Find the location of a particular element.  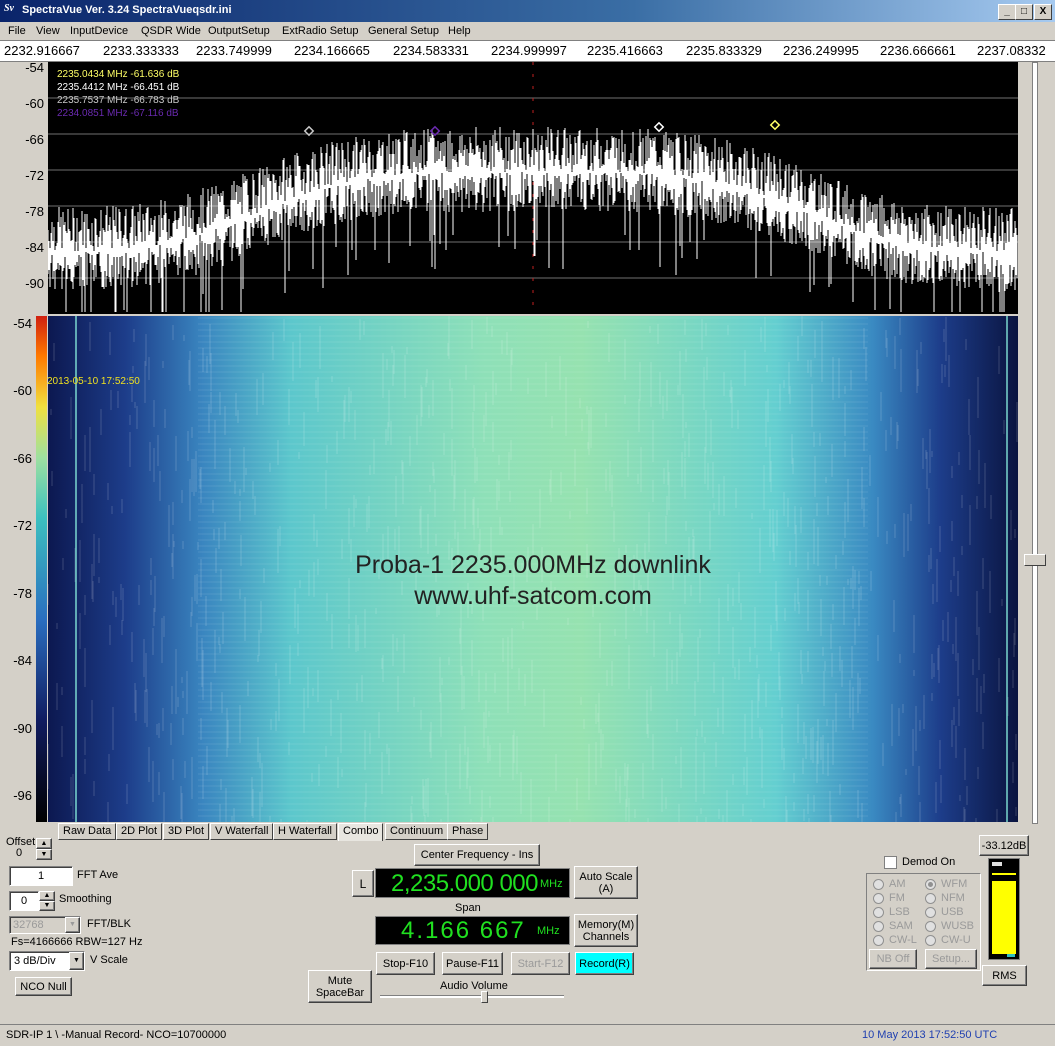

mode-wusb-label: WUSB is located at coordinates (957, 926).